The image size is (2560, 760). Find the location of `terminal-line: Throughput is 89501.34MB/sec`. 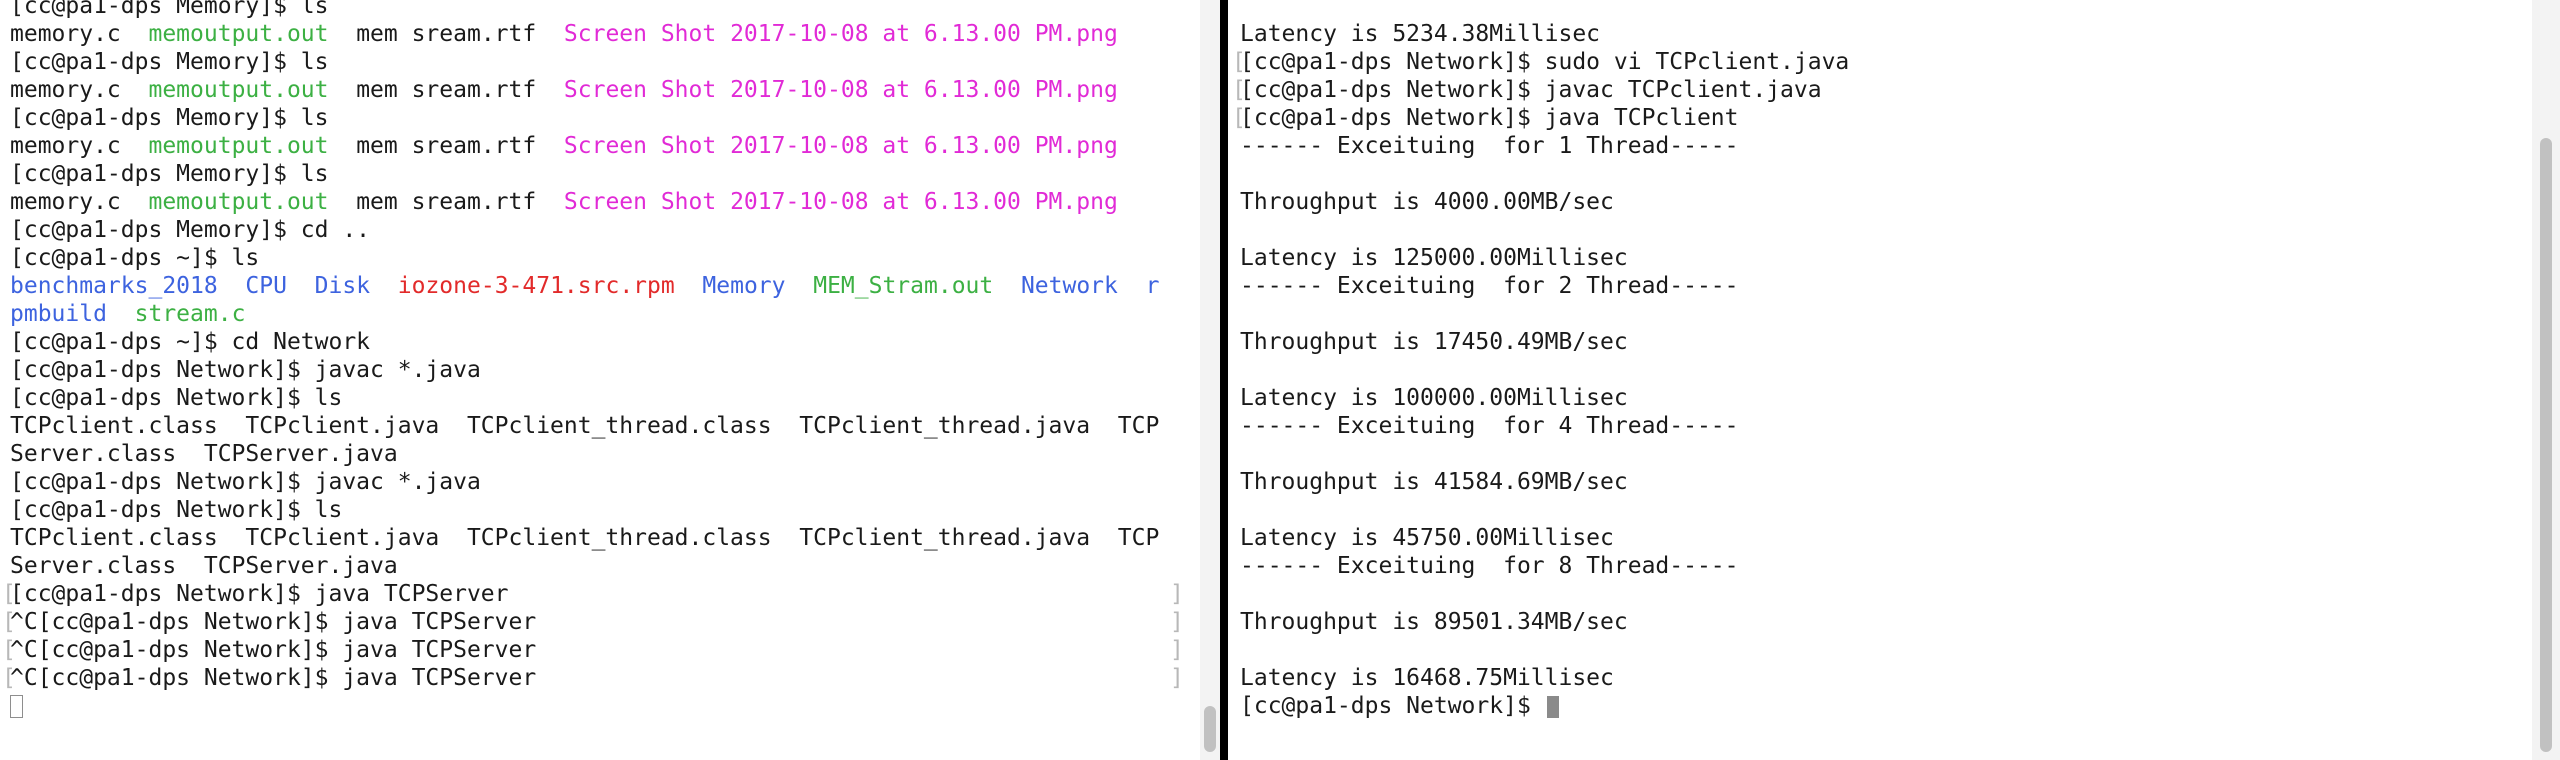

terminal-line: Throughput is 89501.34MB/sec is located at coordinates (1886, 622).